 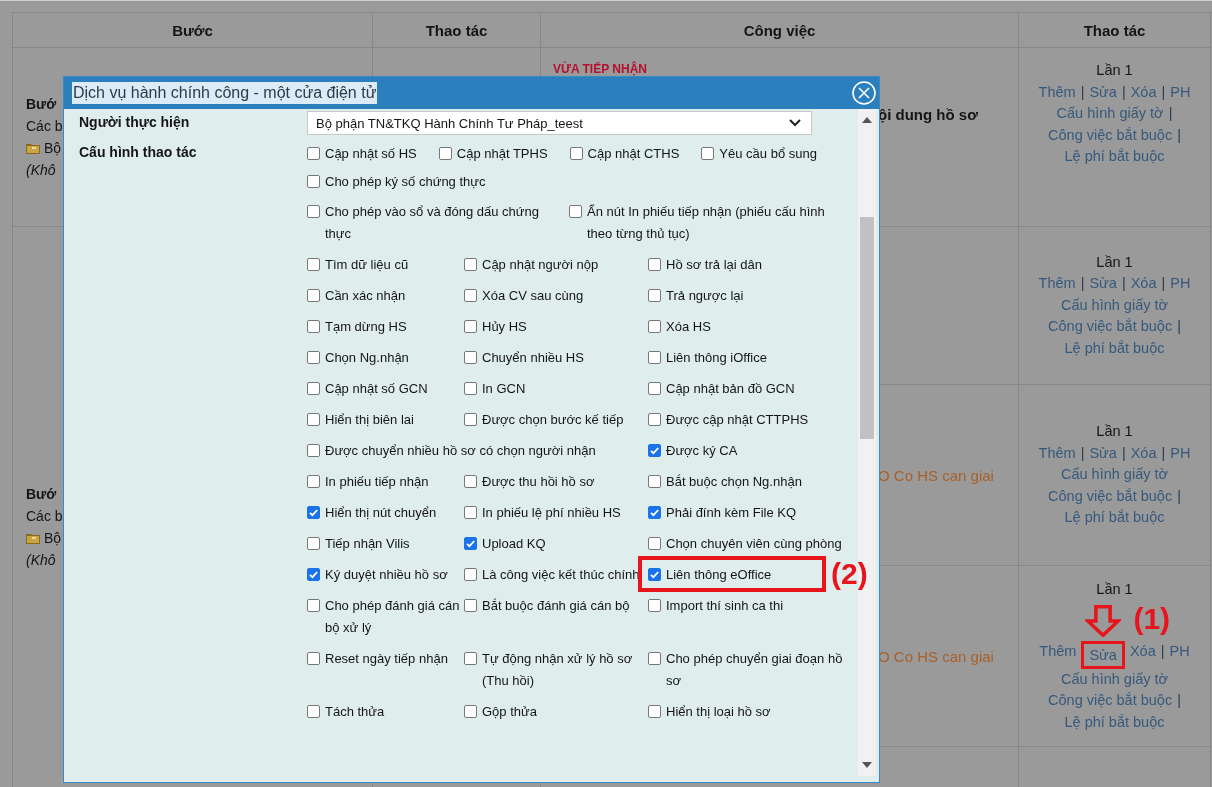 What do you see at coordinates (367, 358) in the screenshot?
I see `option-label: Chọn Ng.nhận` at bounding box center [367, 358].